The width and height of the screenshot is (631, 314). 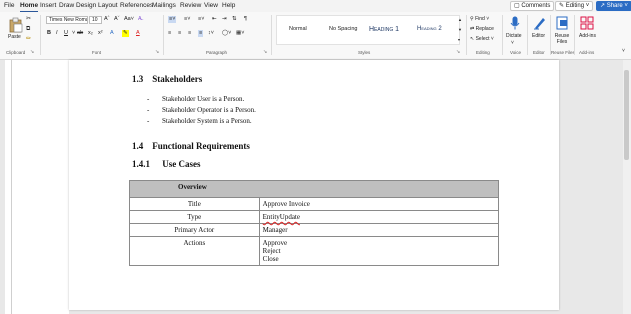 I want to click on align-right-icon: ≡, so click(x=189, y=33).